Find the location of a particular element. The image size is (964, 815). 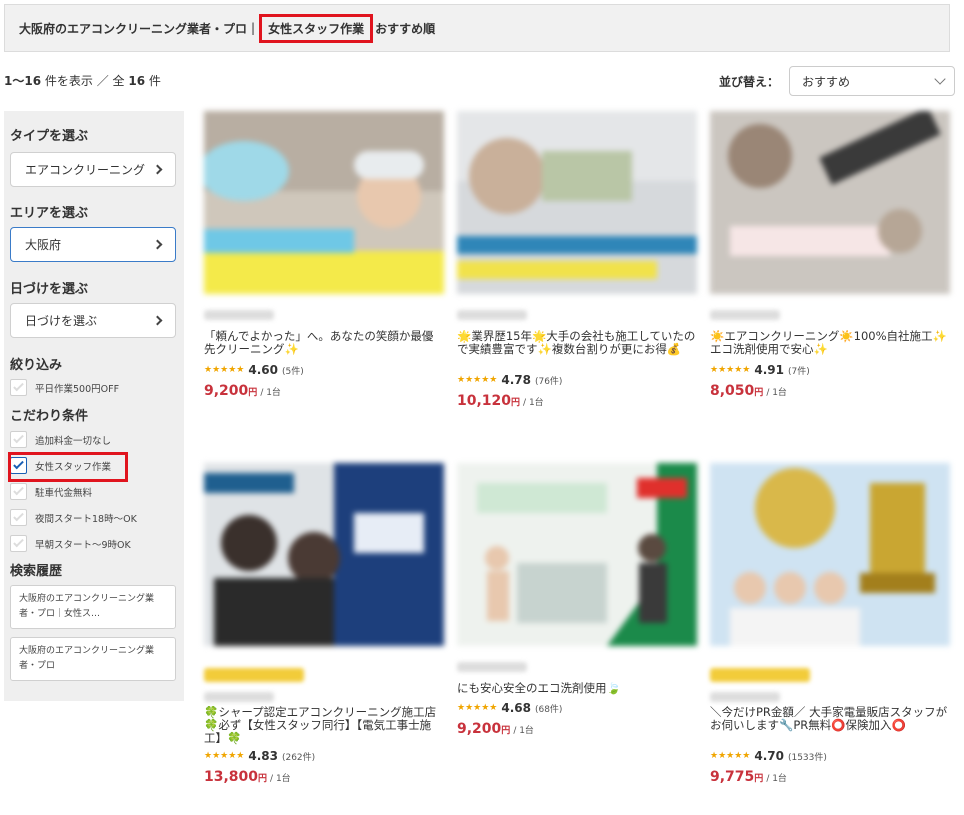

condition-checkbox-night-start: 夜間スタート18時〜OK is located at coordinates (73, 517).